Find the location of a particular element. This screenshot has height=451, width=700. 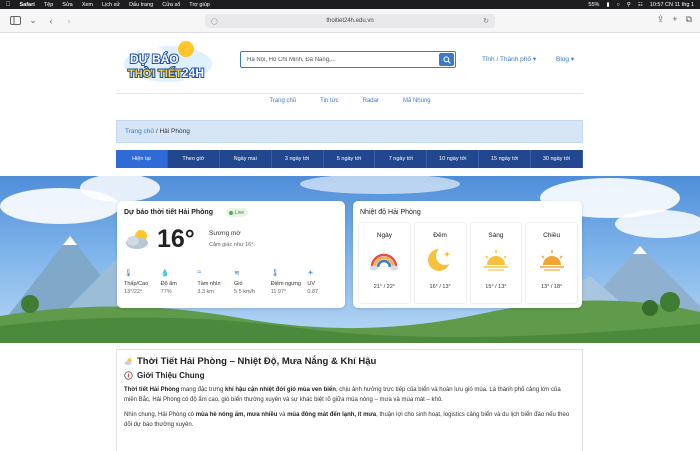

period-name: Ngày is located at coordinates (384, 235).